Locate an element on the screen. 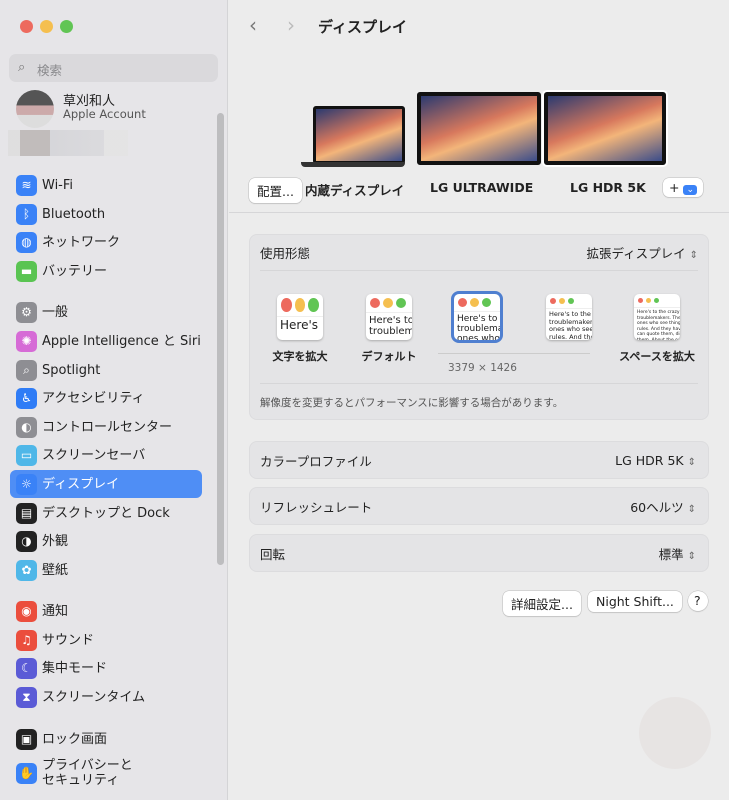 This screenshot has height=800, width=729. sidebar-item-label: Apple Intelligence と Siri is located at coordinates (121, 341).